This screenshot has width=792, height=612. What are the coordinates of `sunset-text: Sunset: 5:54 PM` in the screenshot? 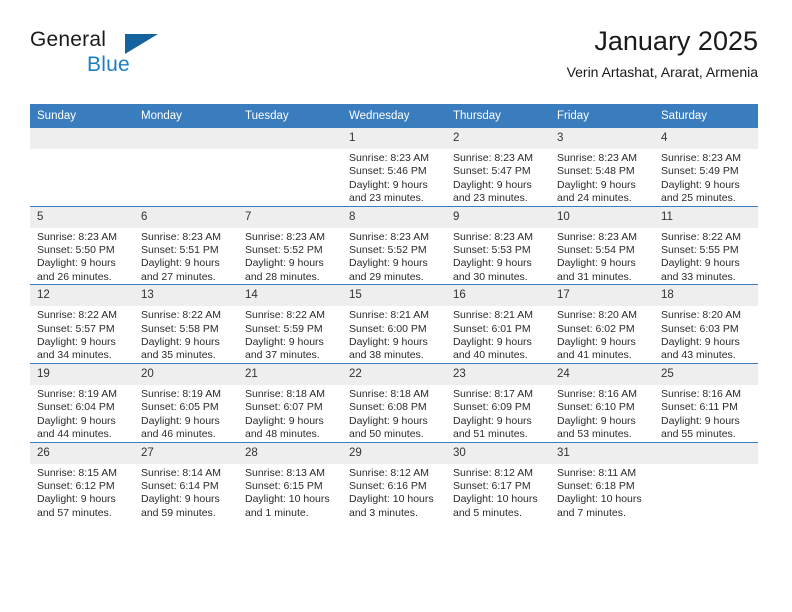 It's located at (596, 250).